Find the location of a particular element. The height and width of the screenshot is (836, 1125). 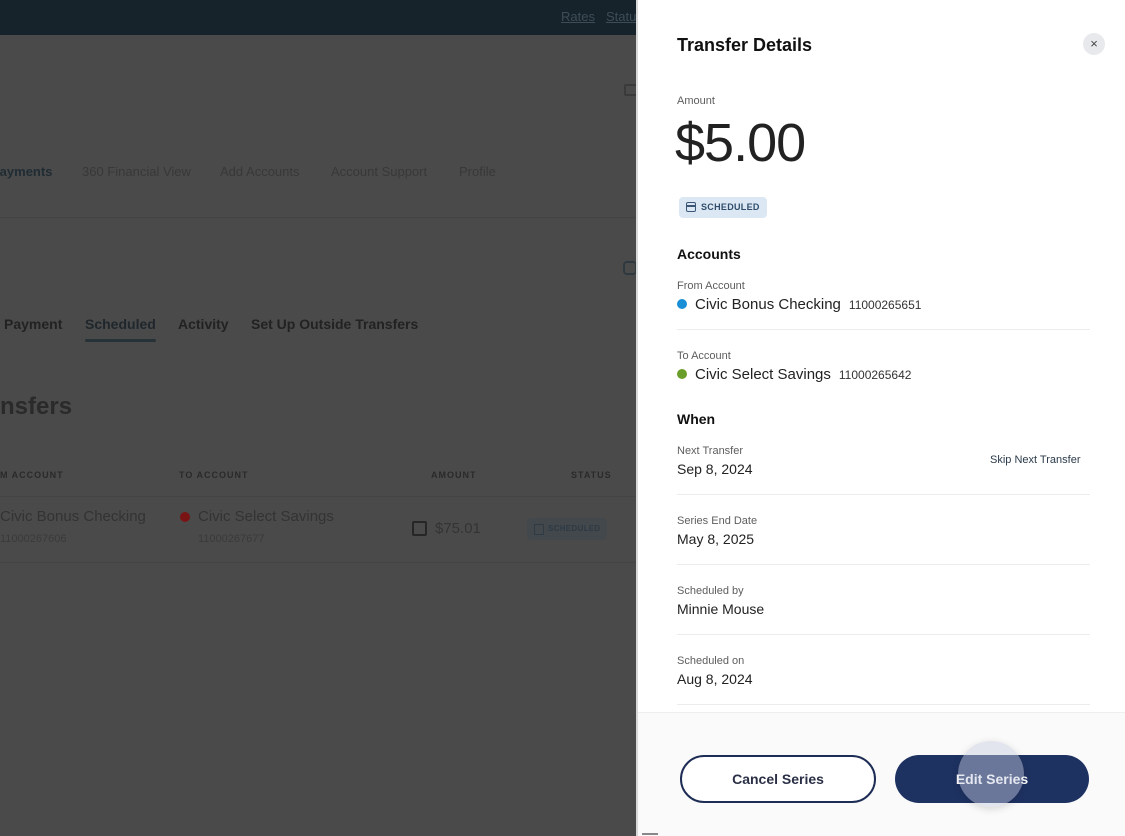

tab-payment: Payment is located at coordinates (33, 324).